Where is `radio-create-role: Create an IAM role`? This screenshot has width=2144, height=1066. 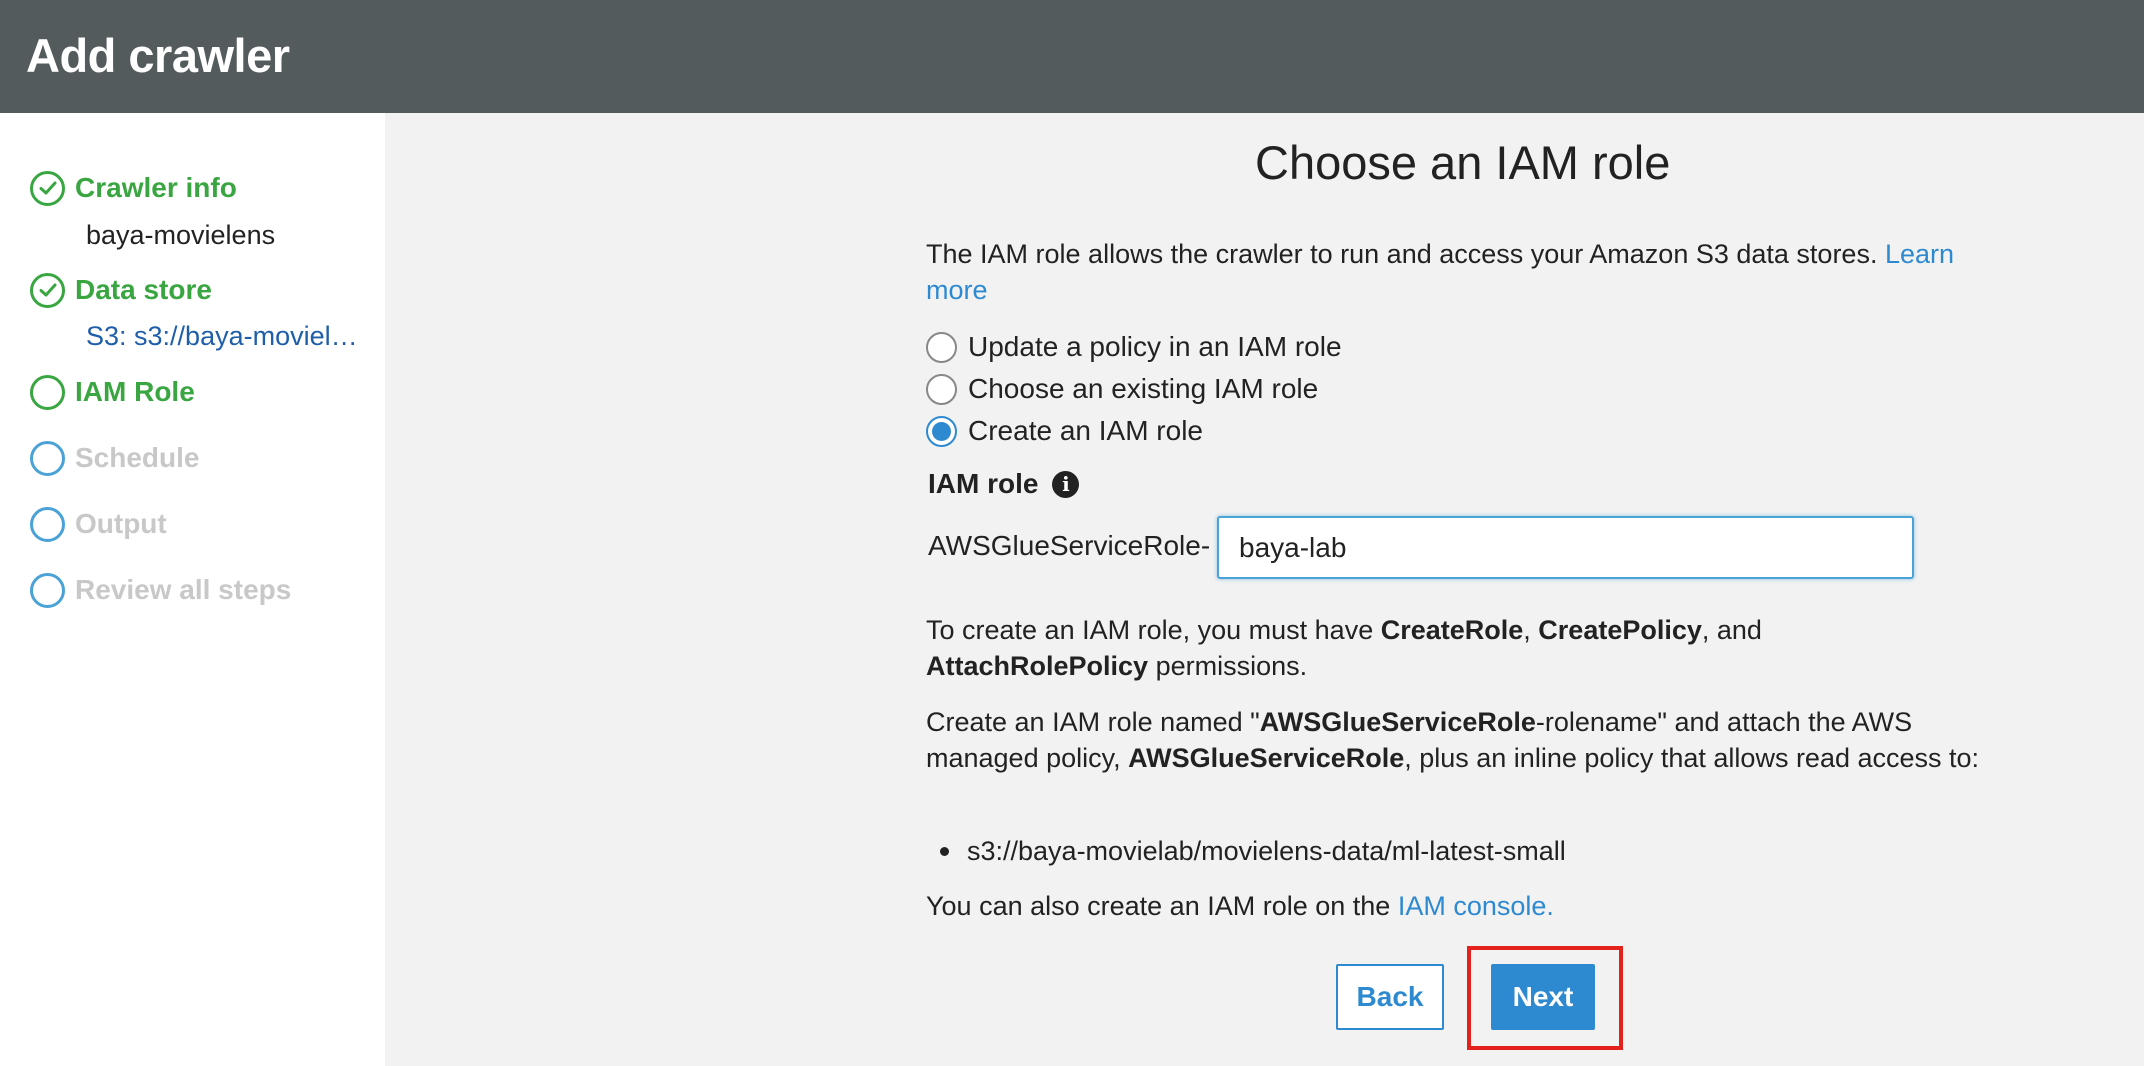 radio-create-role: Create an IAM role is located at coordinates (1064, 431).